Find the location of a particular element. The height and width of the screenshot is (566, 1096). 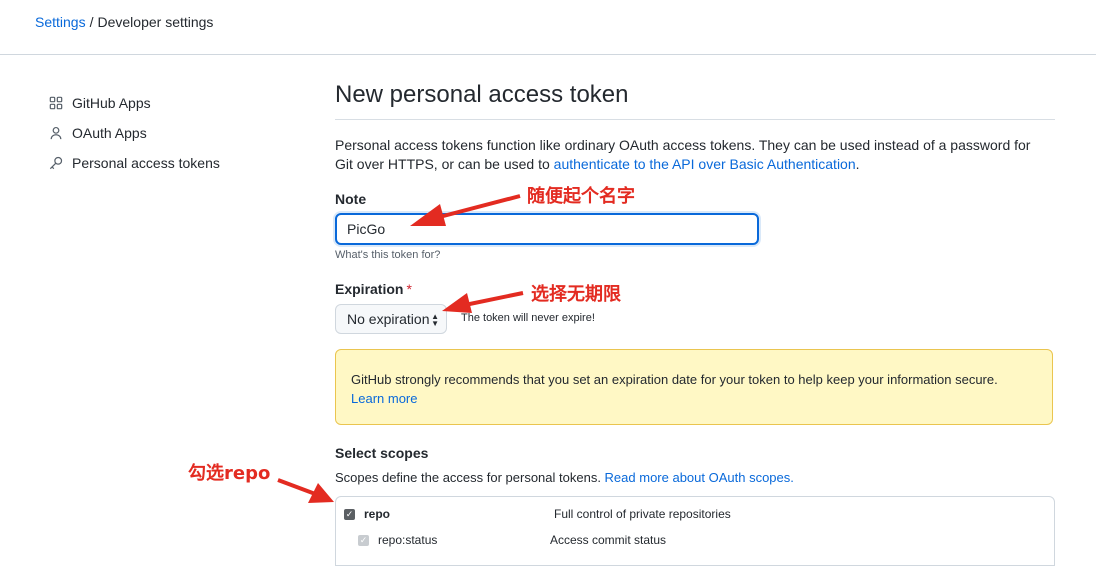

annotation-note: 随便起个名字 is located at coordinates (581, 196).